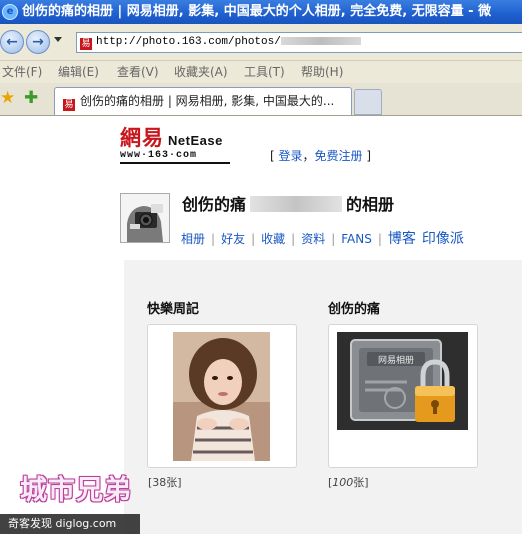 The image size is (522, 534). Describe the element at coordinates (354, 307) in the screenshot. I see `album-title-2: 创伤的痛` at that location.